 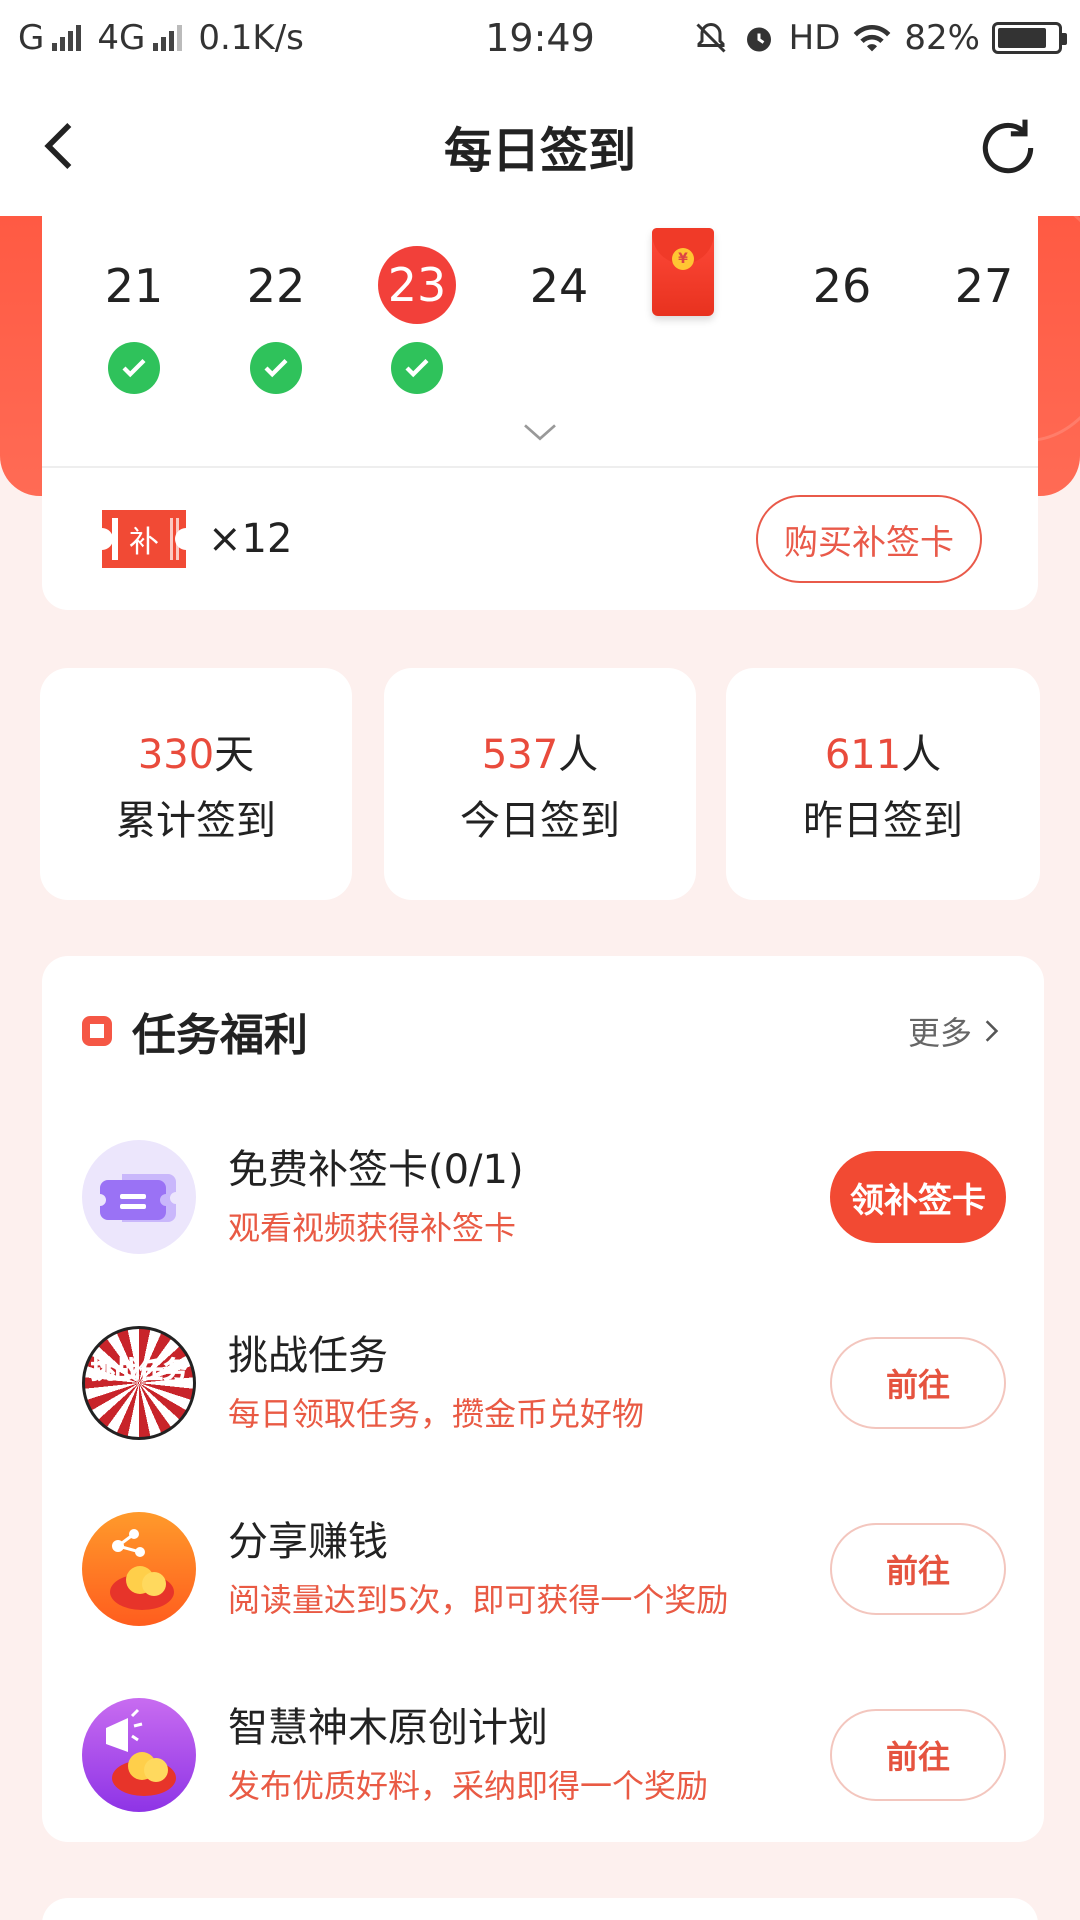 What do you see at coordinates (308, 1356) in the screenshot?
I see `task-title: 挑战任务` at bounding box center [308, 1356].